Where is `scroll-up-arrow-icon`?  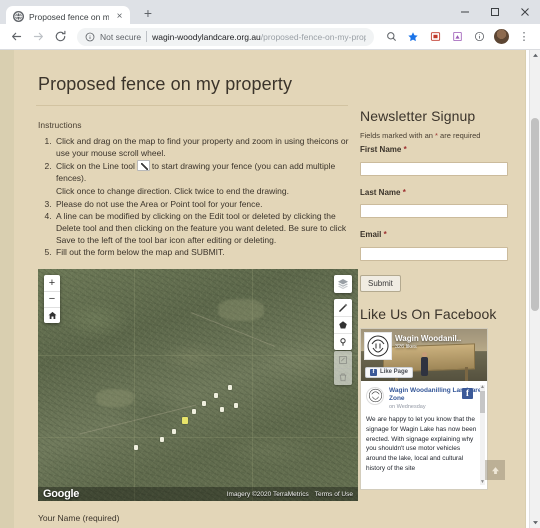
scroll-up-arrow-icon is located at coordinates (535, 55).